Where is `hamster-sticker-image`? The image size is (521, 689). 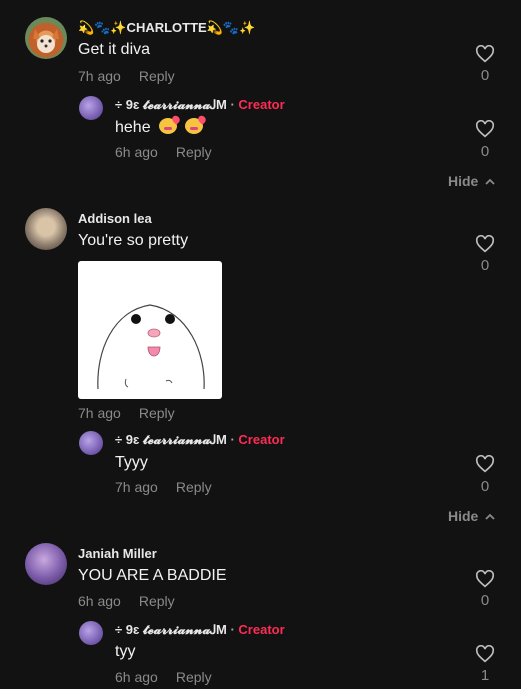
hamster-sticker-image is located at coordinates (150, 330).